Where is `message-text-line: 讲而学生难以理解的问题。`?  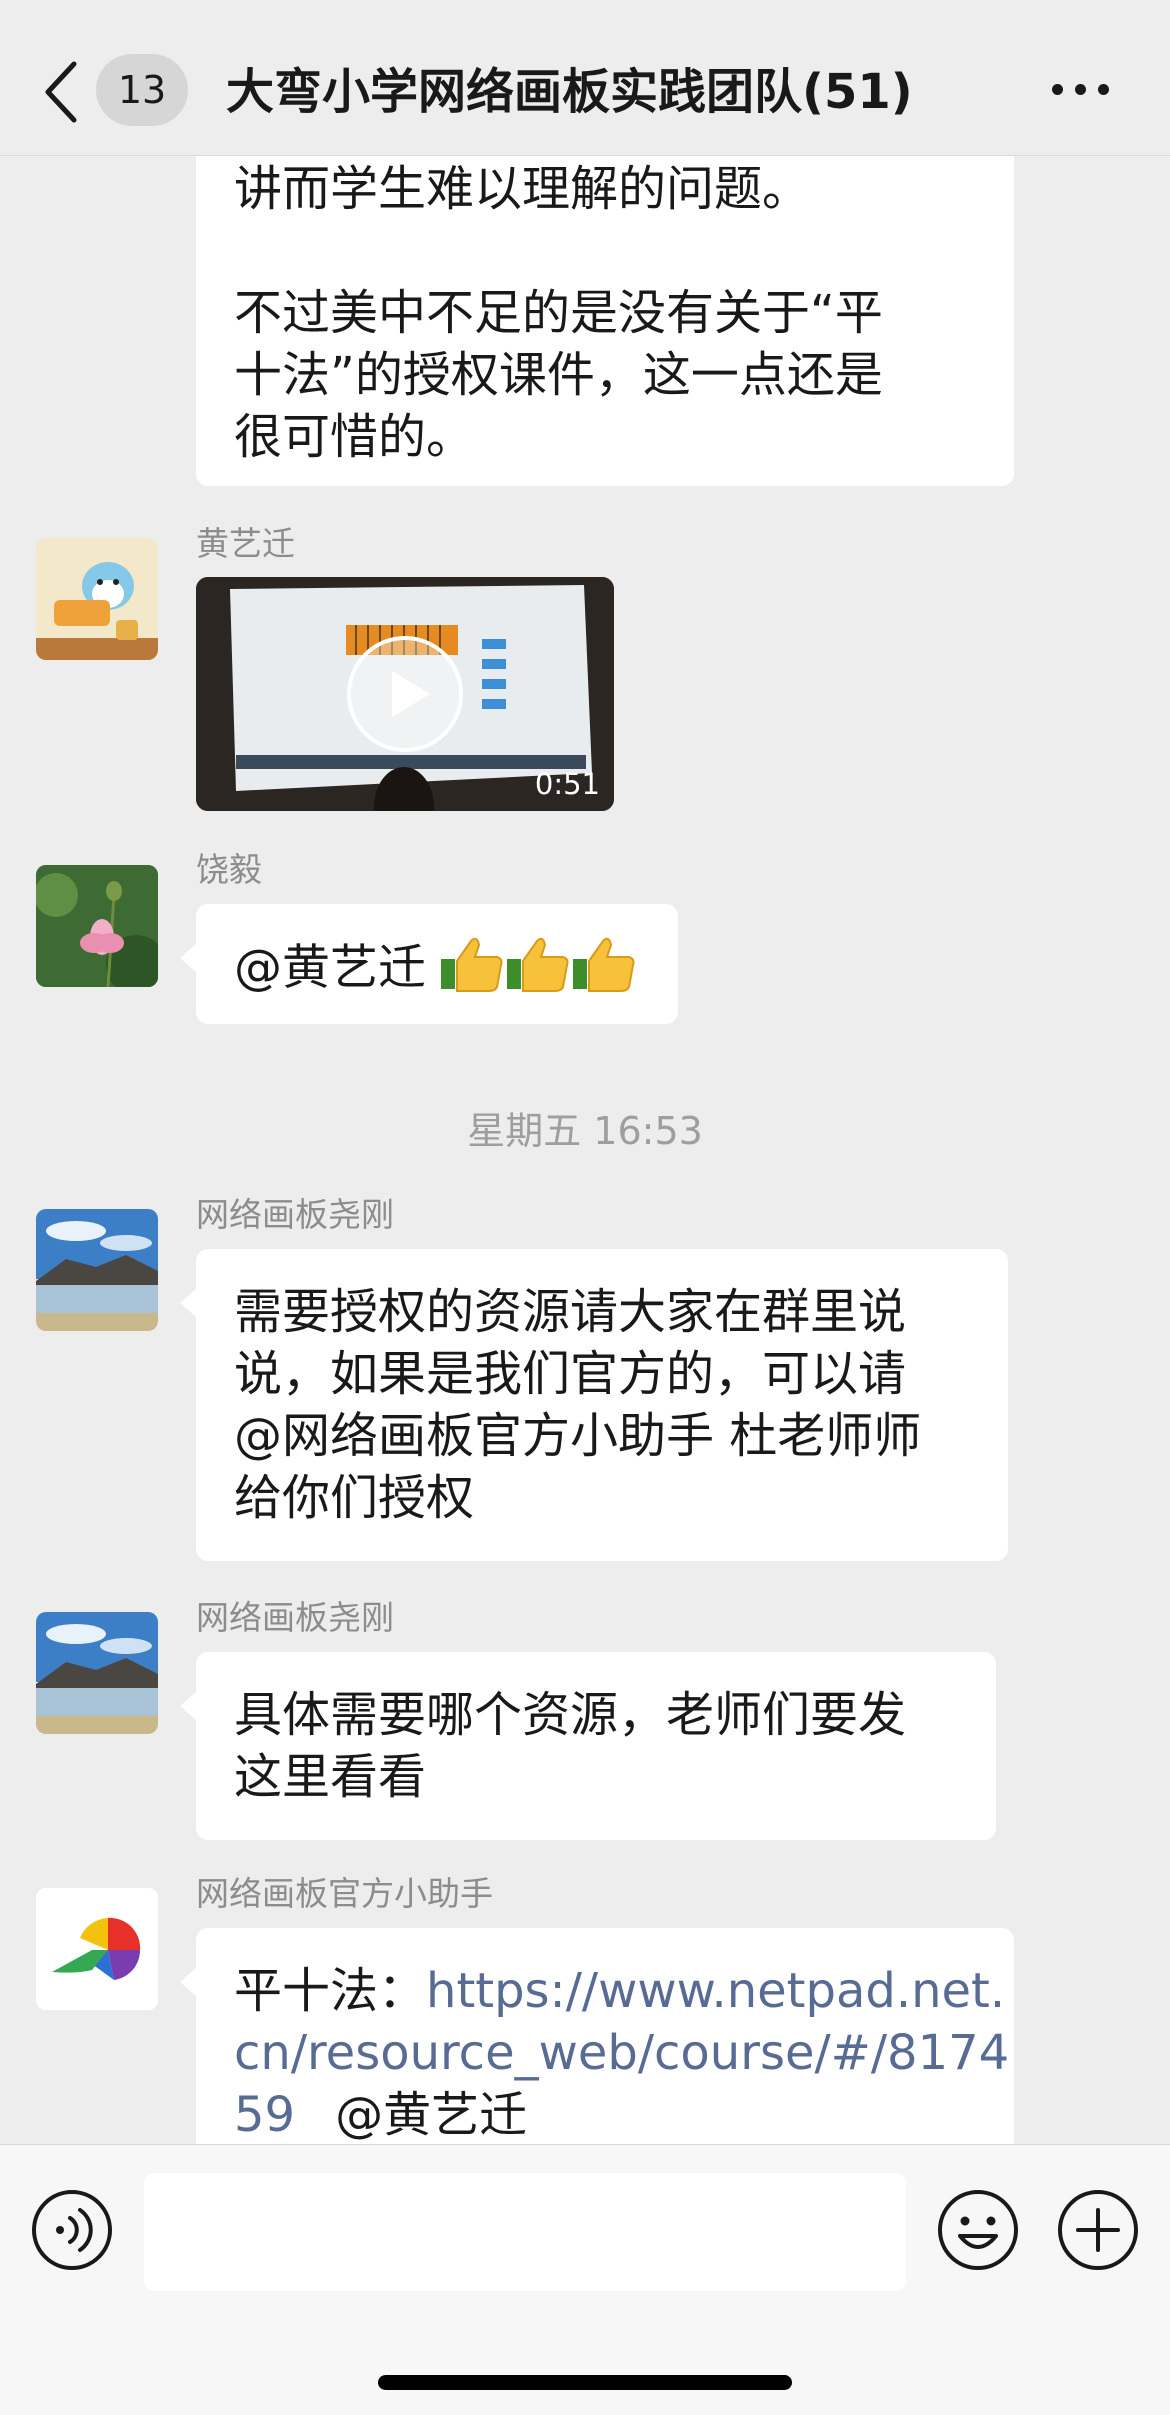
message-text-line: 讲而学生难以理解的问题。 is located at coordinates (522, 189).